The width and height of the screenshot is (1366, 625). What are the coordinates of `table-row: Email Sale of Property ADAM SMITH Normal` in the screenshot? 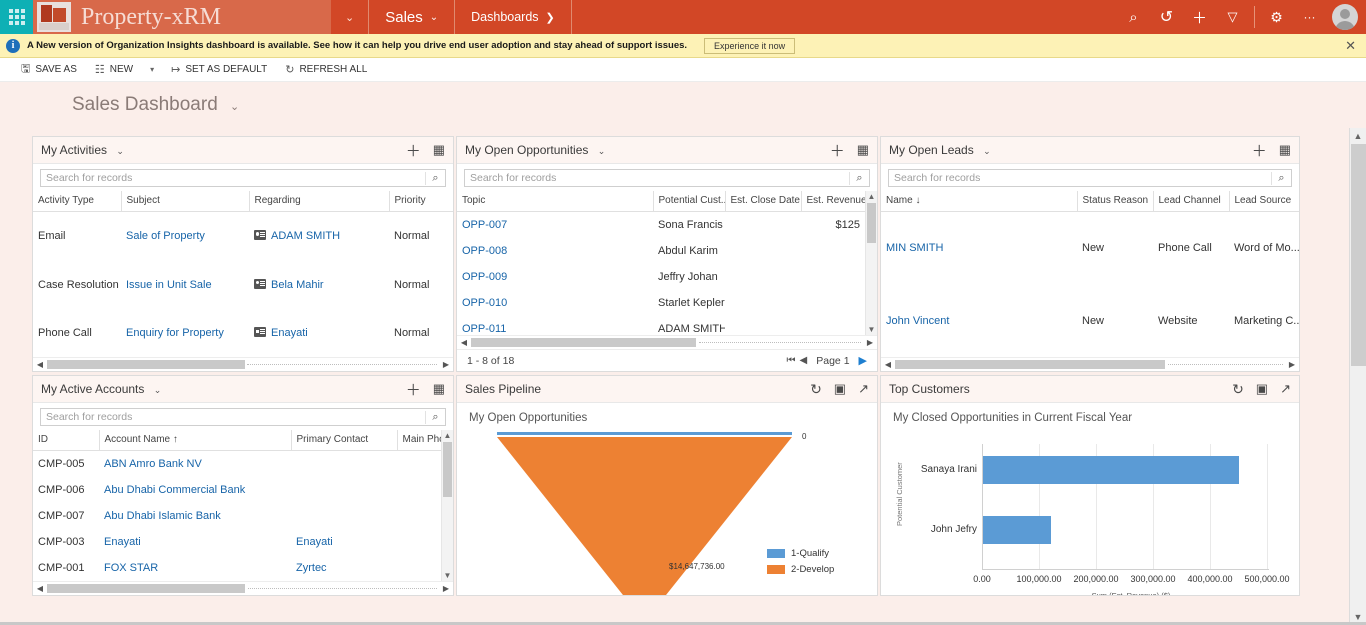 It's located at (243, 236).